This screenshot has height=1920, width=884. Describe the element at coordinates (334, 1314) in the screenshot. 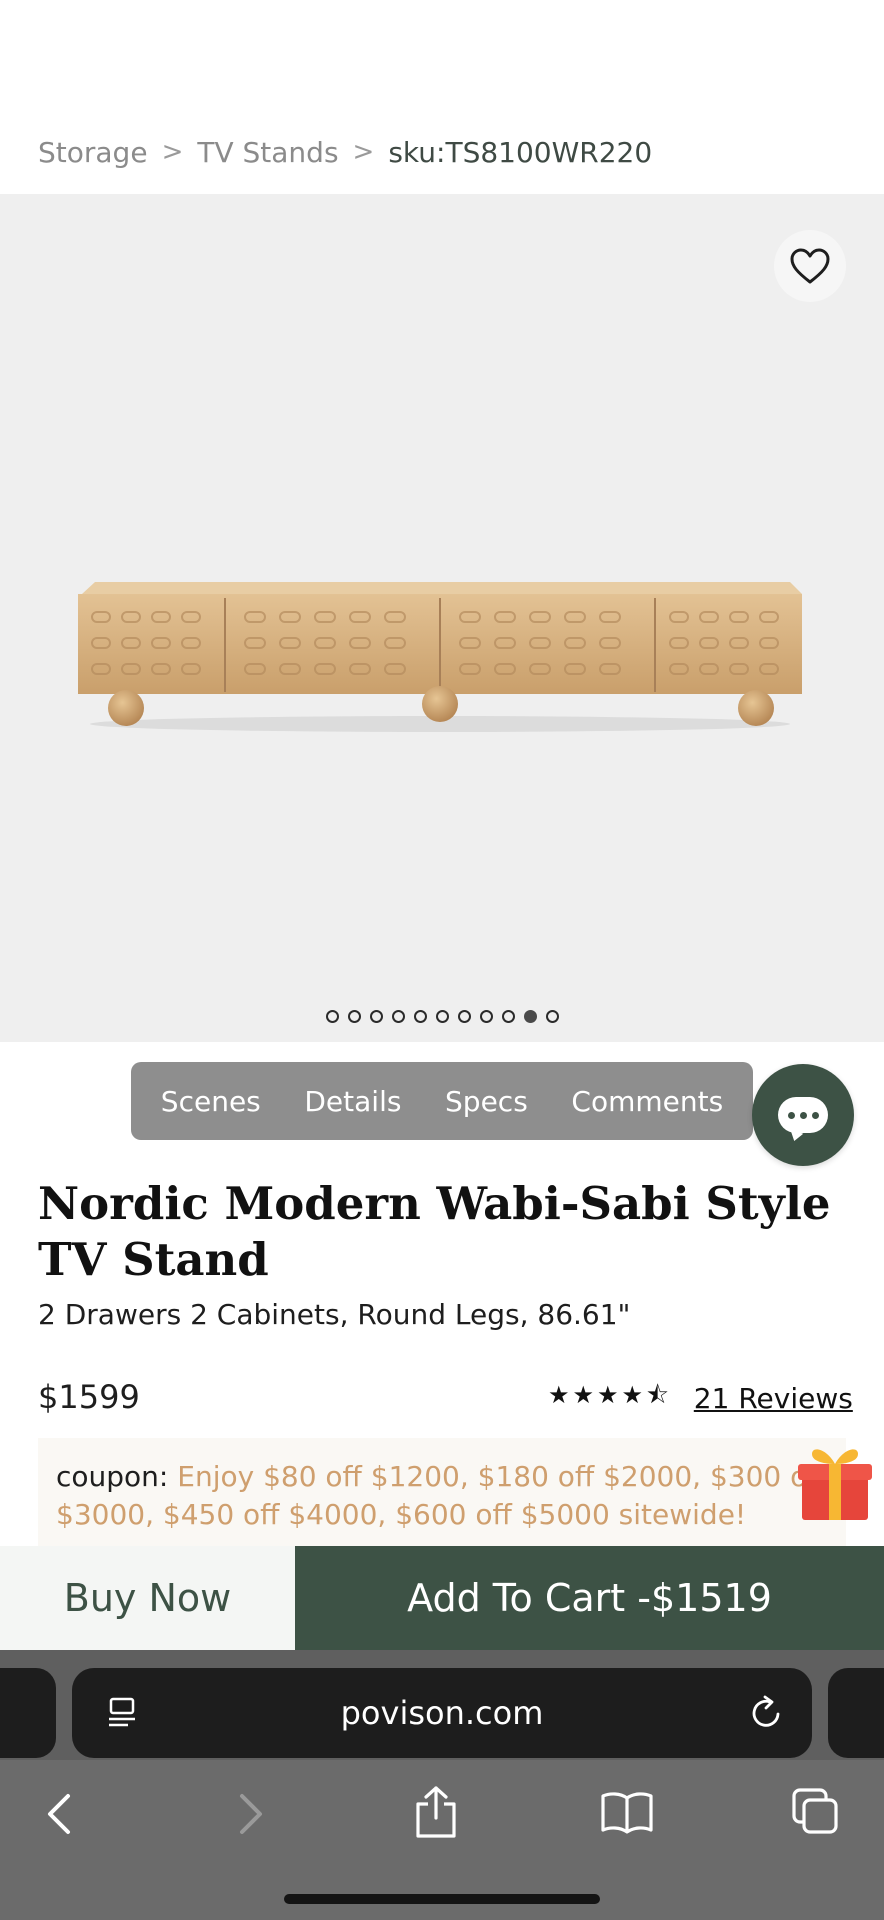

I see `product-subtitle: 2 Drawers 2 Cabinets, Round Legs, 86.61"` at that location.